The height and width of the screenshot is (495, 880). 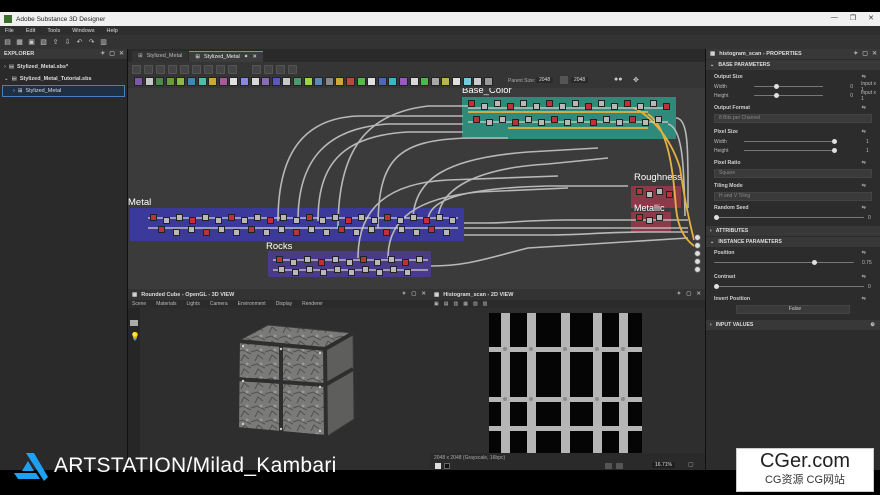 What do you see at coordinates (867, 263) in the screenshot?
I see `position-value: 0.75` at bounding box center [867, 263].